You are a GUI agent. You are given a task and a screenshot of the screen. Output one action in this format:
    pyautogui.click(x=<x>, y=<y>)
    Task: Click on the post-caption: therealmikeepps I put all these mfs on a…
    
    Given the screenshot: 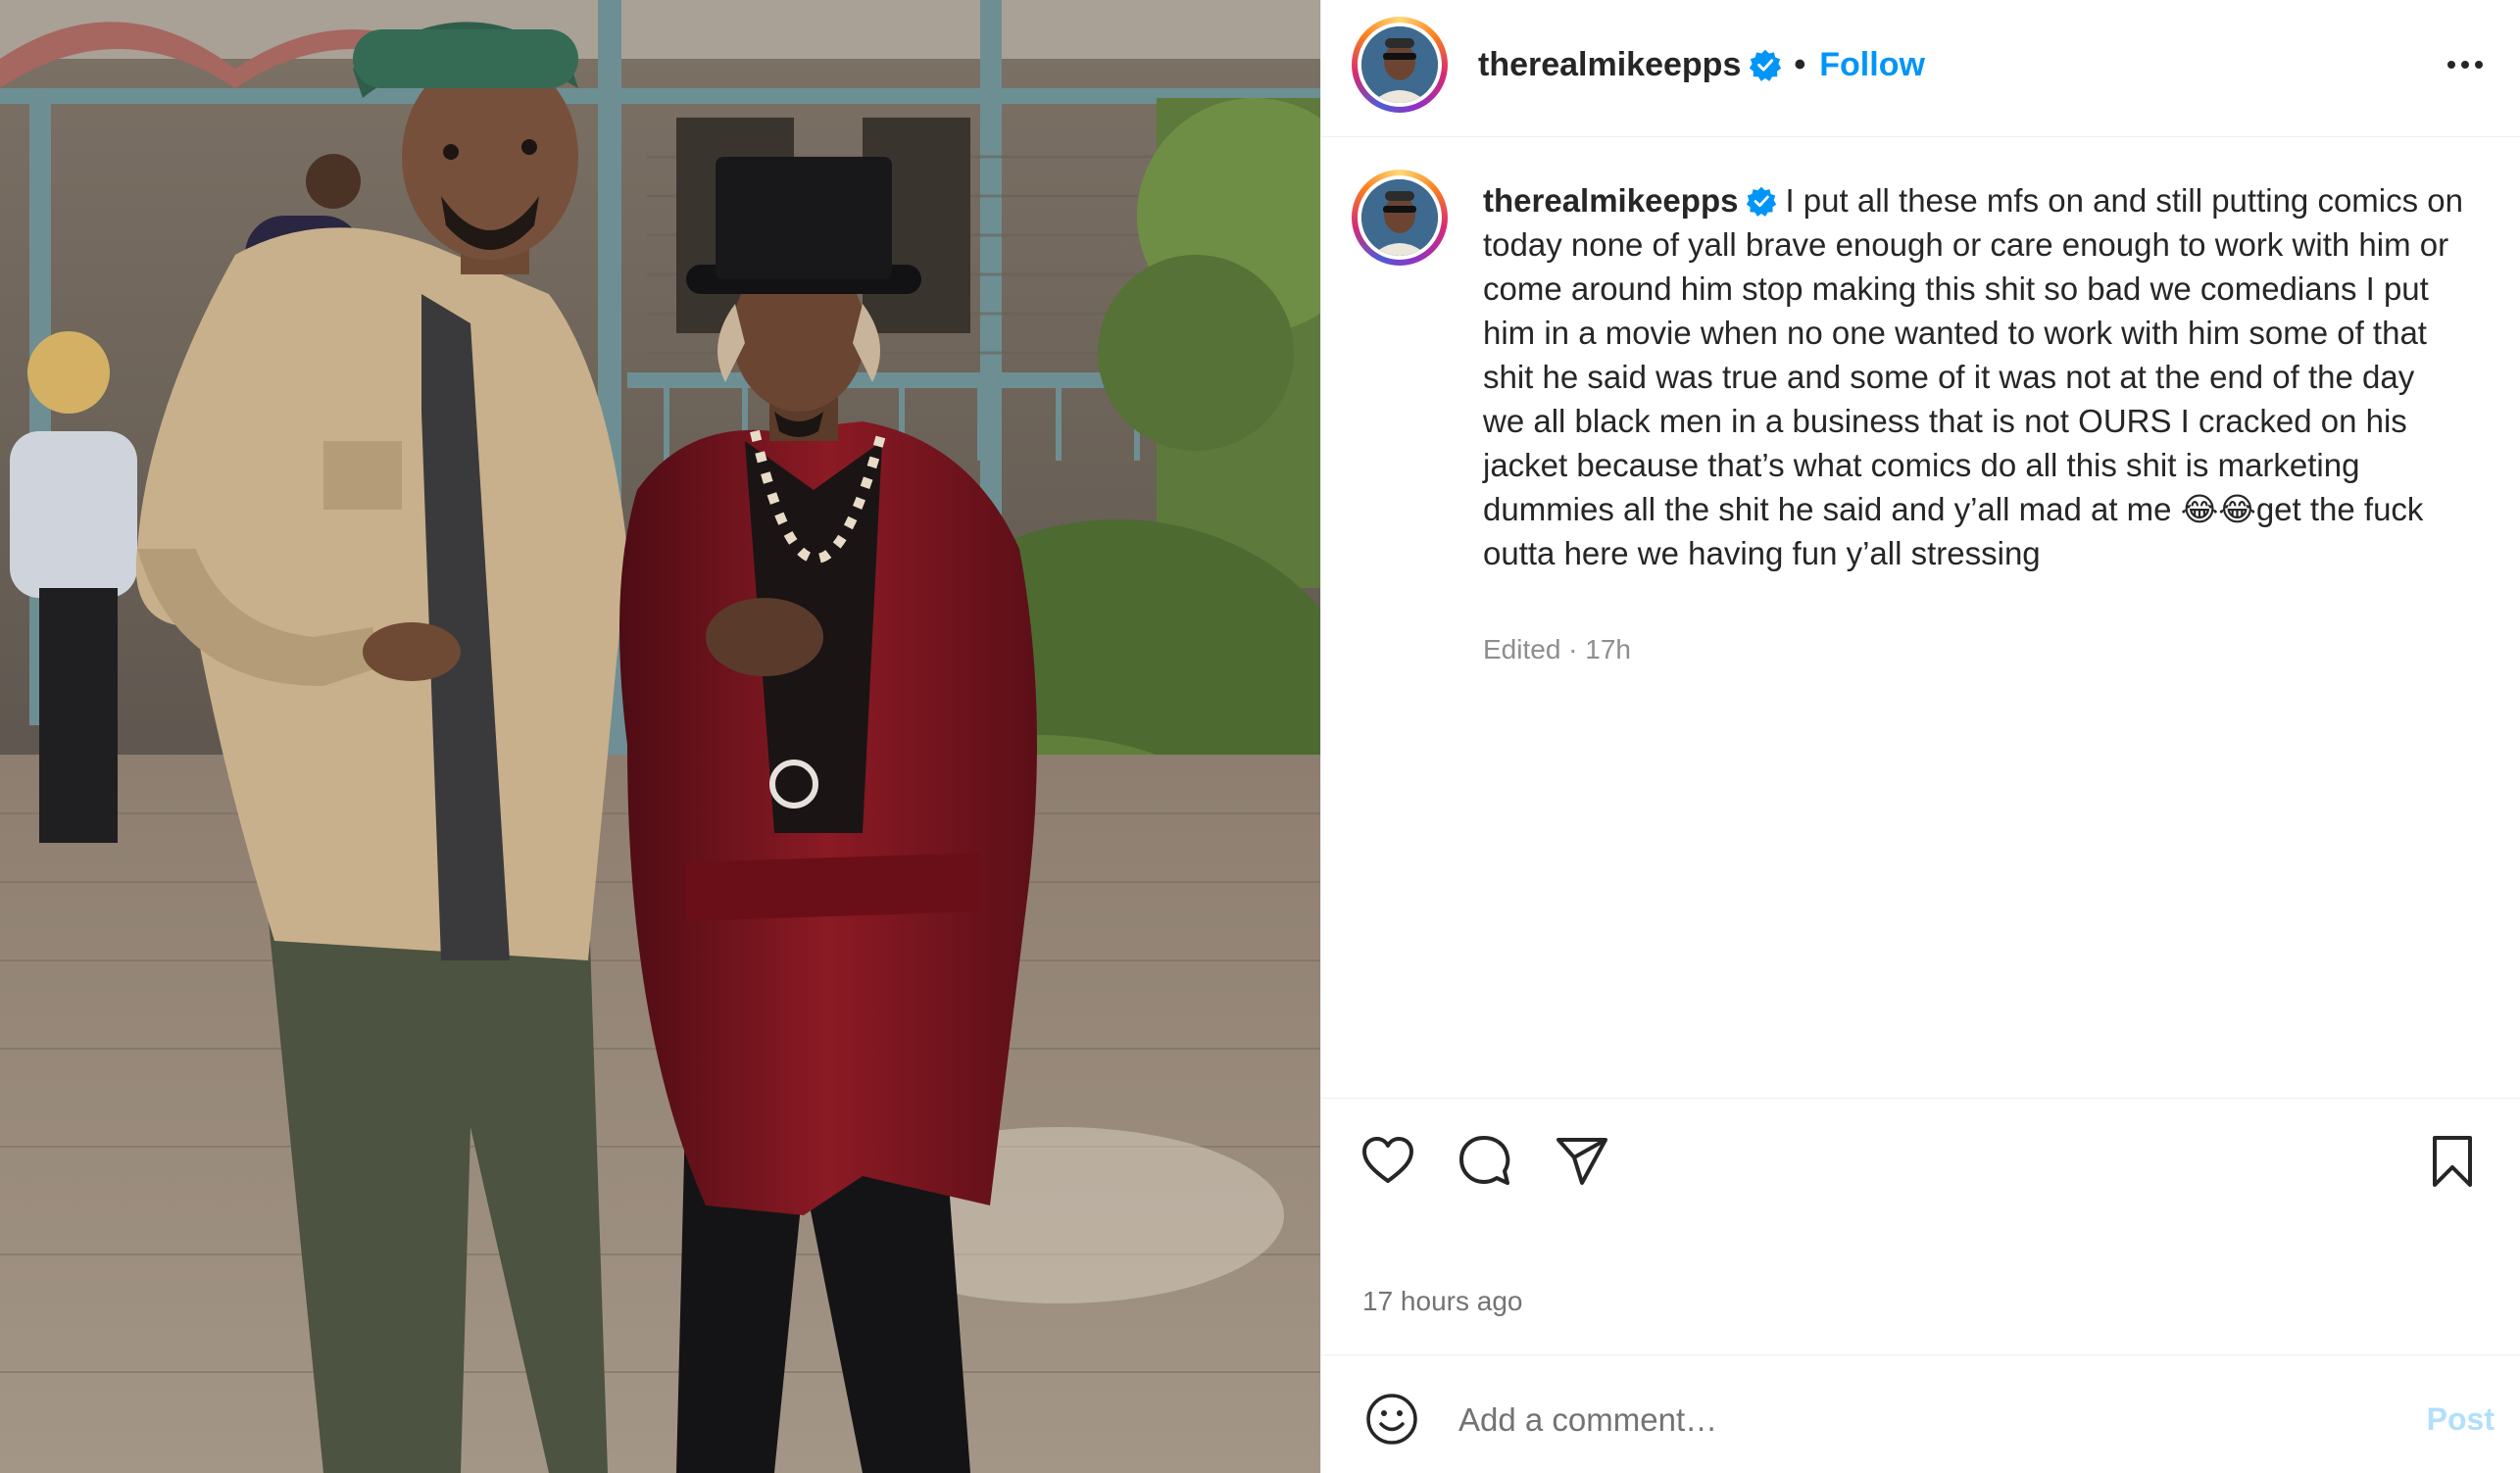 What is the action you would take?
    pyautogui.click(x=1973, y=377)
    